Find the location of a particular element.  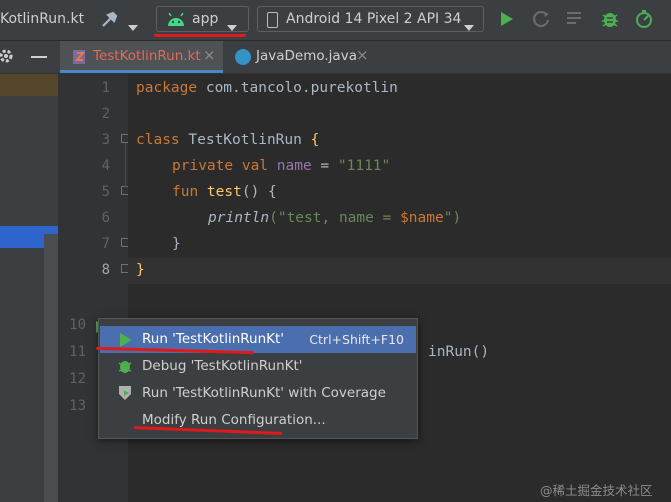

menu-item-label: Run 'TestKotlinRunKt' is located at coordinates (213, 339).